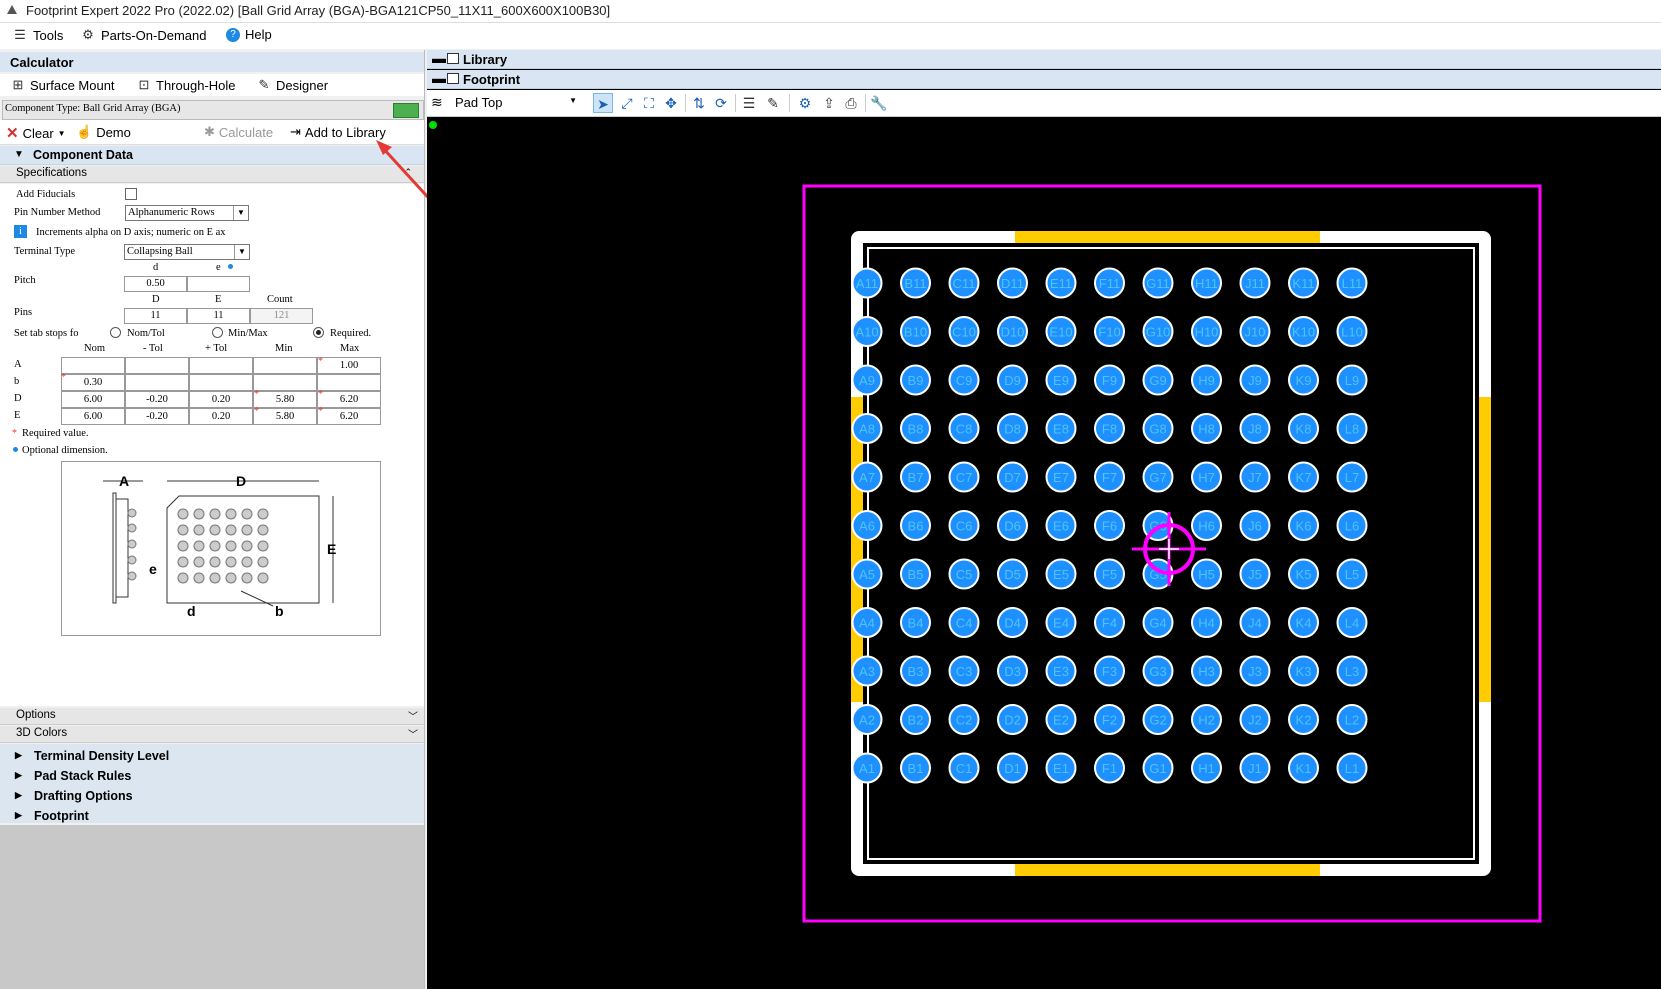 This screenshot has width=1661, height=989. What do you see at coordinates (221, 399) in the screenshot?
I see `d-plus-tol-input: 0.20` at bounding box center [221, 399].